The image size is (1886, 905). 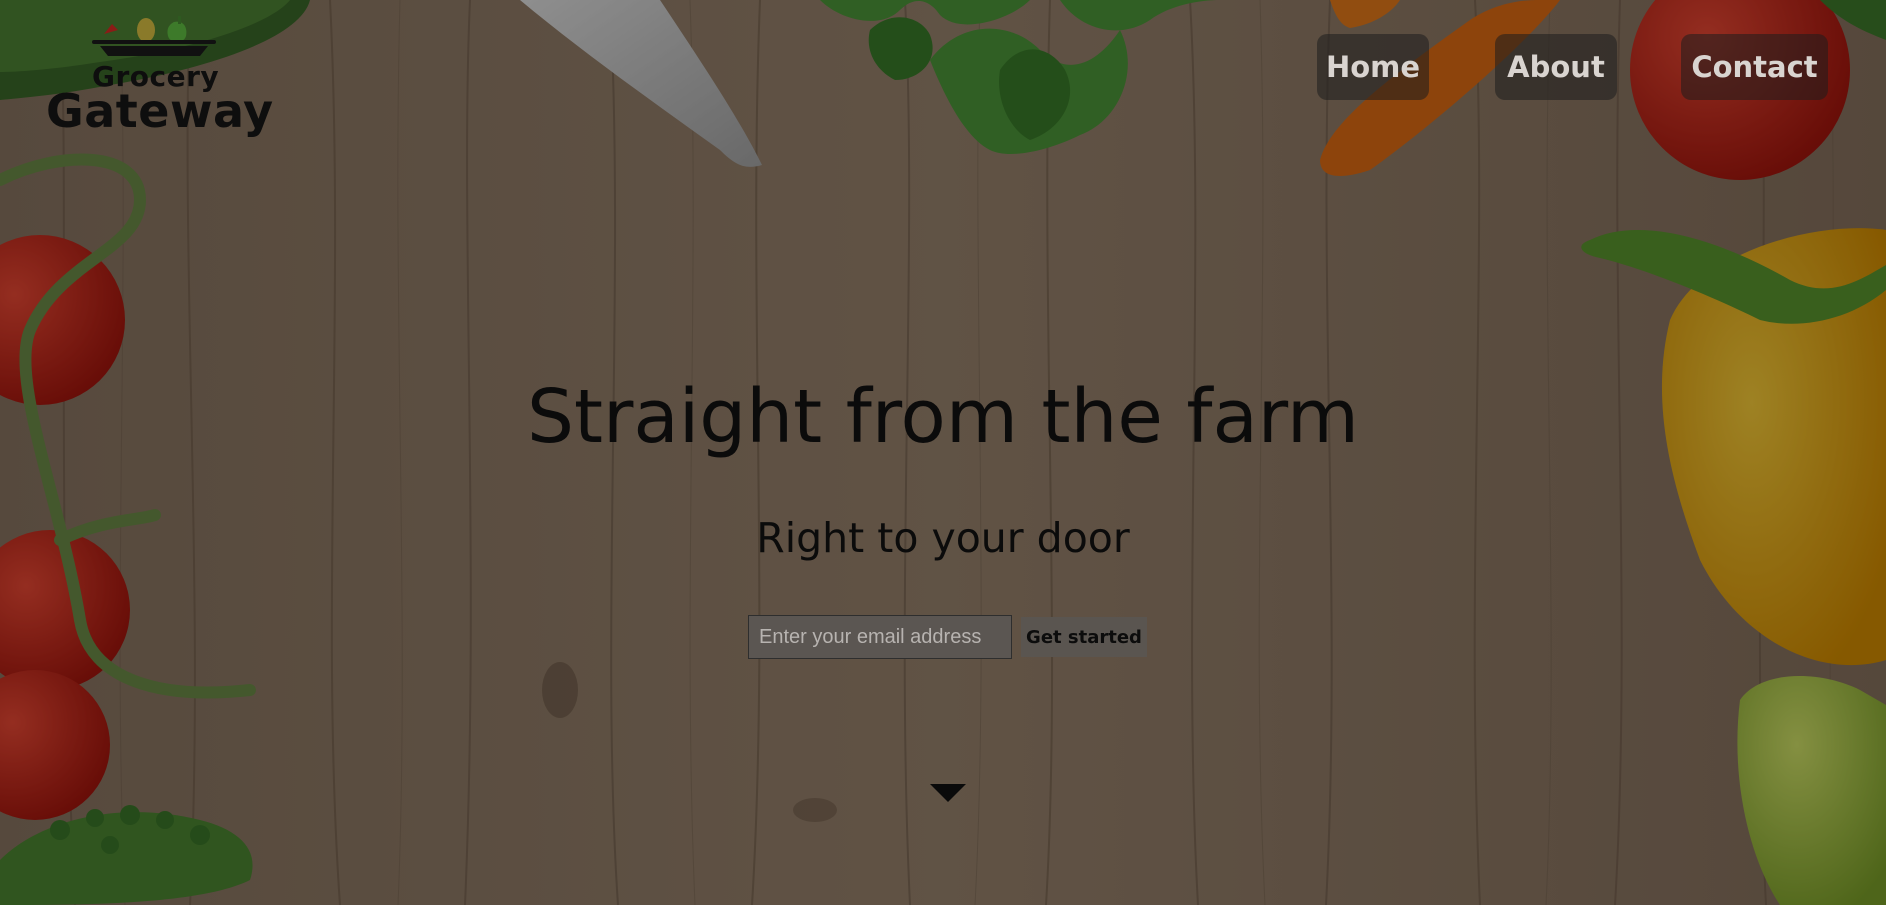 I want to click on chevron-down-icon, so click(x=948, y=794).